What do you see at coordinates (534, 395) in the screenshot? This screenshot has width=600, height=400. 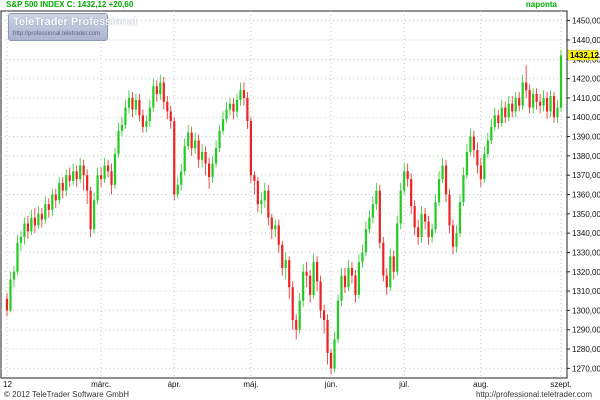 I see `footer-url: http://professional.teletrader.com` at bounding box center [534, 395].